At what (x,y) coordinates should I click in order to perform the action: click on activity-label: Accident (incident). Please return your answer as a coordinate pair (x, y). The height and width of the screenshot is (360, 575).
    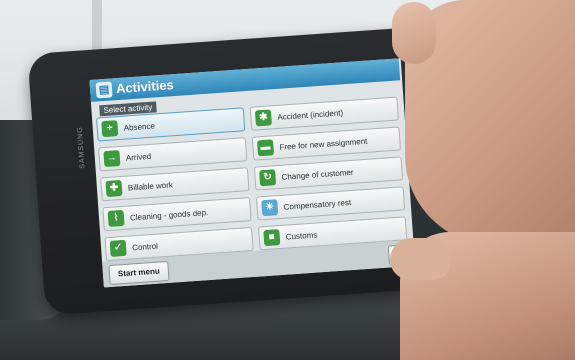
    Looking at the image, I should click on (310, 114).